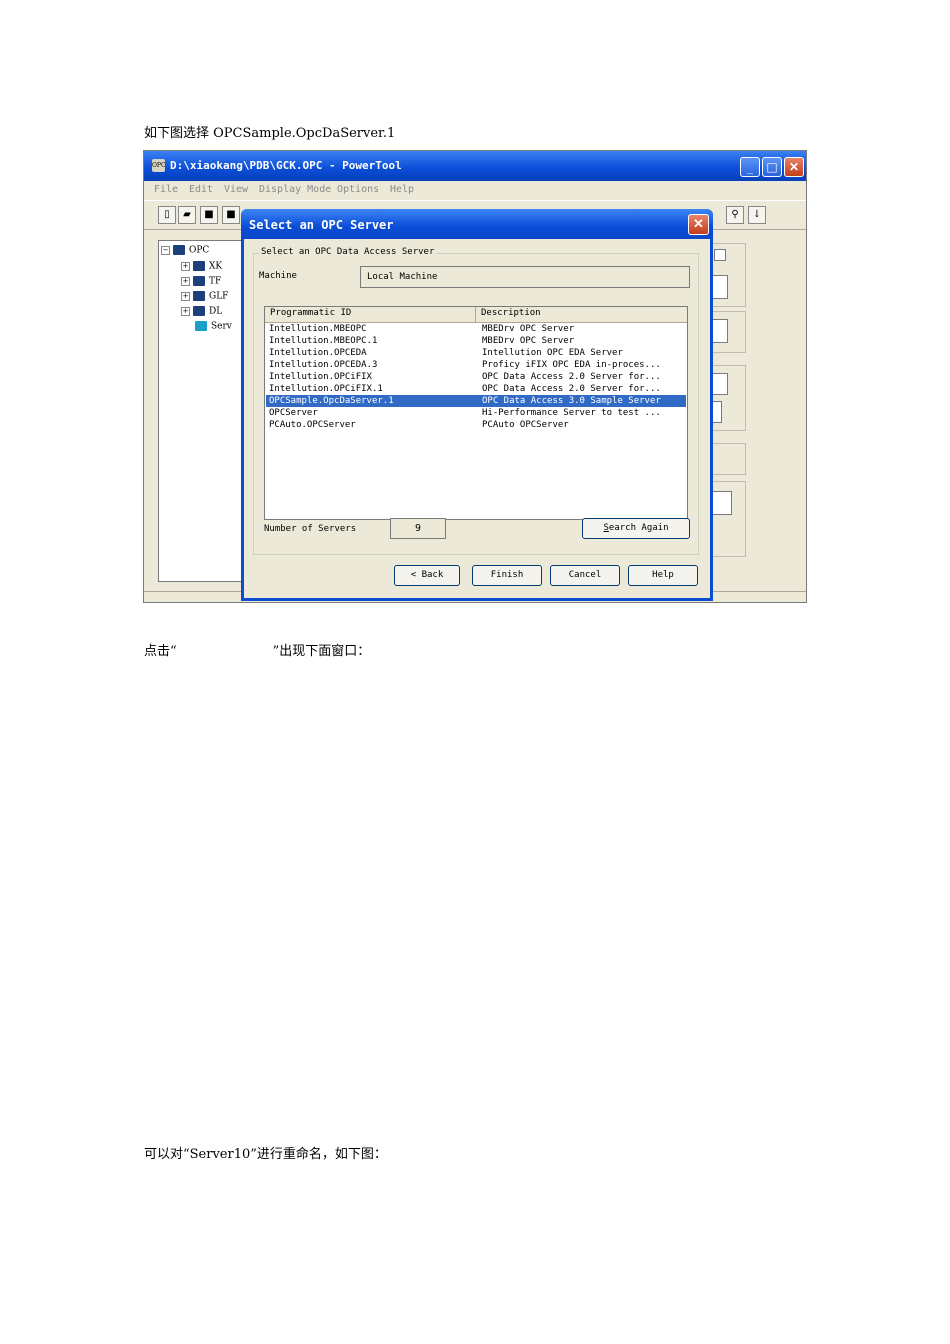  Describe the element at coordinates (236, 189) in the screenshot. I see `menu-view: View` at that location.